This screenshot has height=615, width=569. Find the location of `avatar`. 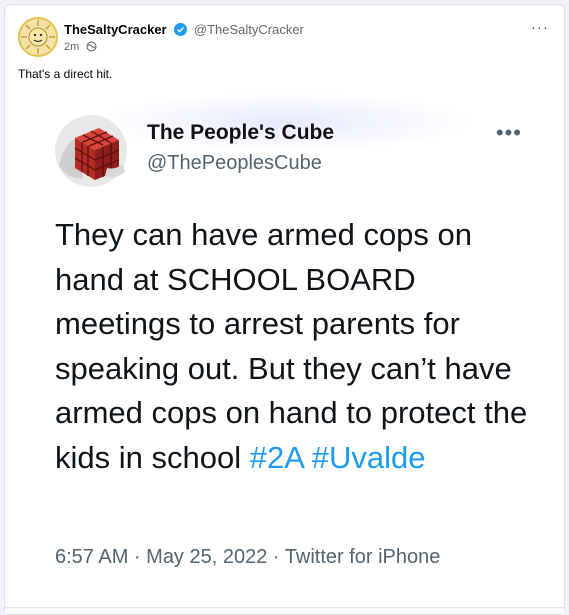

avatar is located at coordinates (38, 37).